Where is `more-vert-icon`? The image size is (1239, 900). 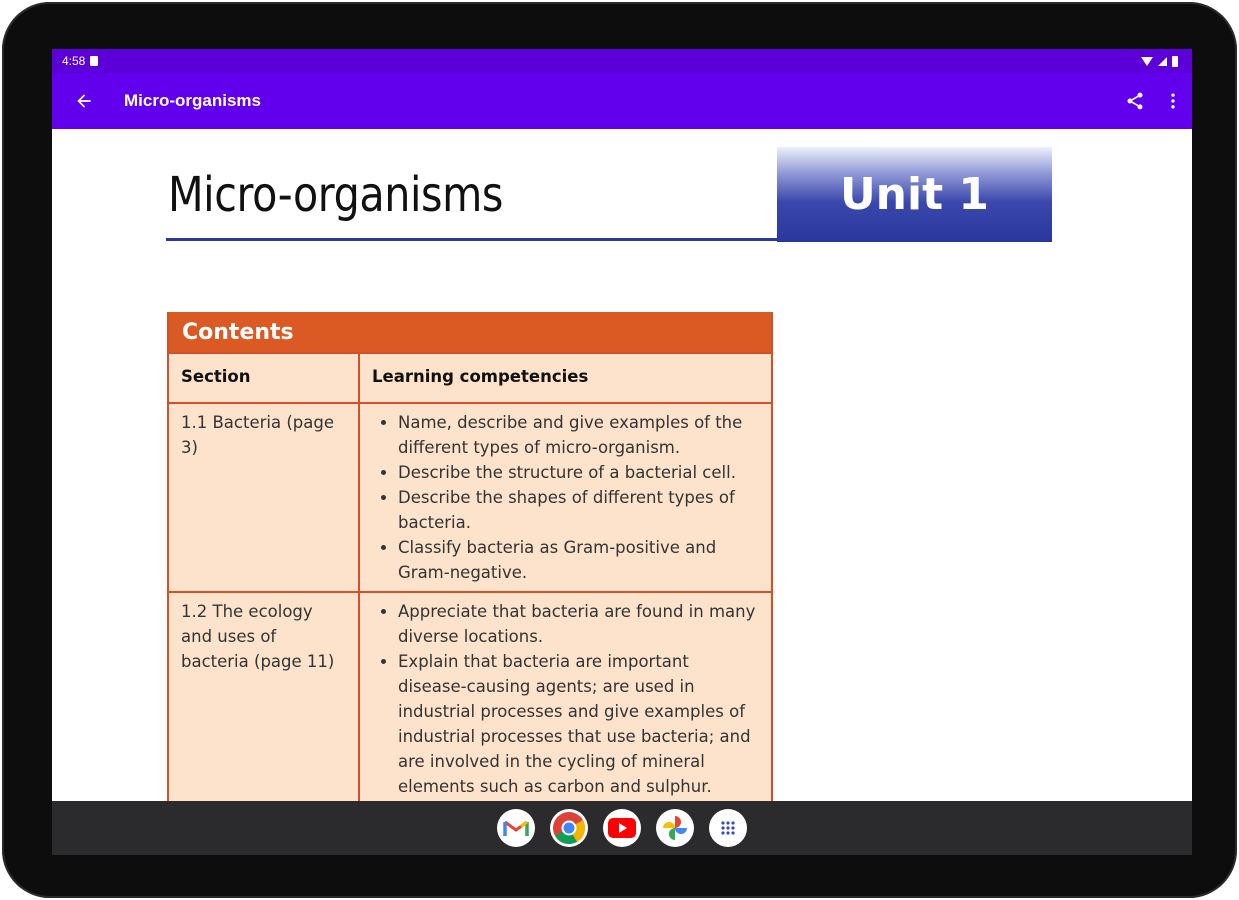 more-vert-icon is located at coordinates (1173, 101).